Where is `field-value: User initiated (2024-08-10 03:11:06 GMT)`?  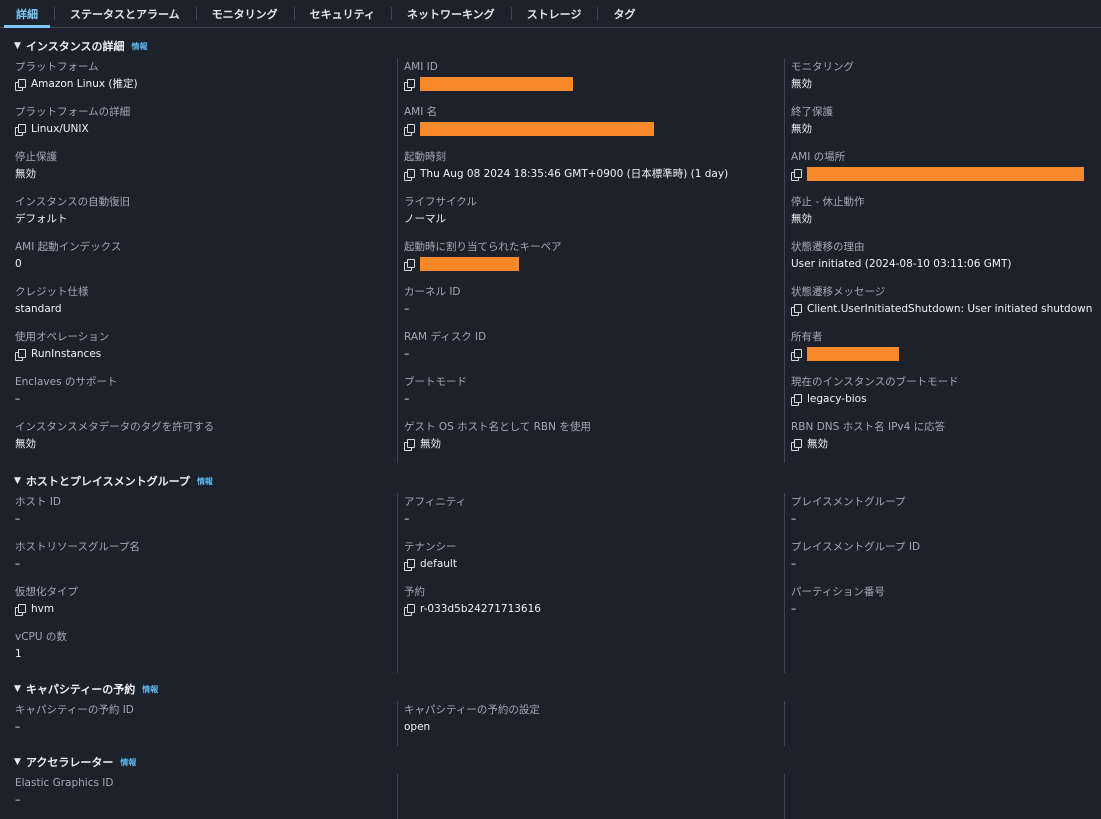
field-value: User initiated (2024-08-10 03:11:06 GMT) is located at coordinates (901, 264).